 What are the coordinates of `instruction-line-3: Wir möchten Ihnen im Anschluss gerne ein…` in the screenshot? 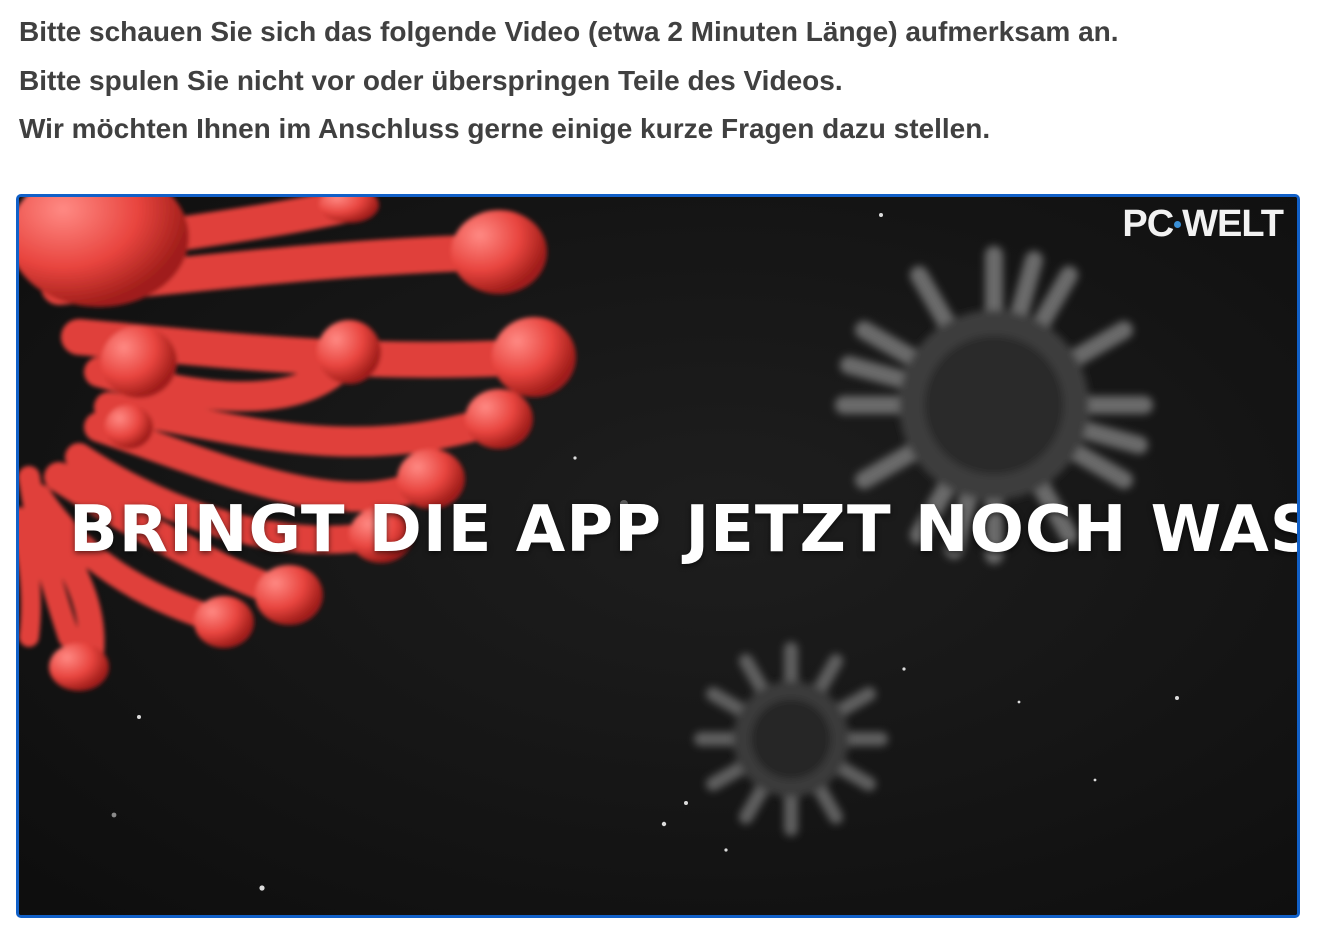 It's located at (505, 128).